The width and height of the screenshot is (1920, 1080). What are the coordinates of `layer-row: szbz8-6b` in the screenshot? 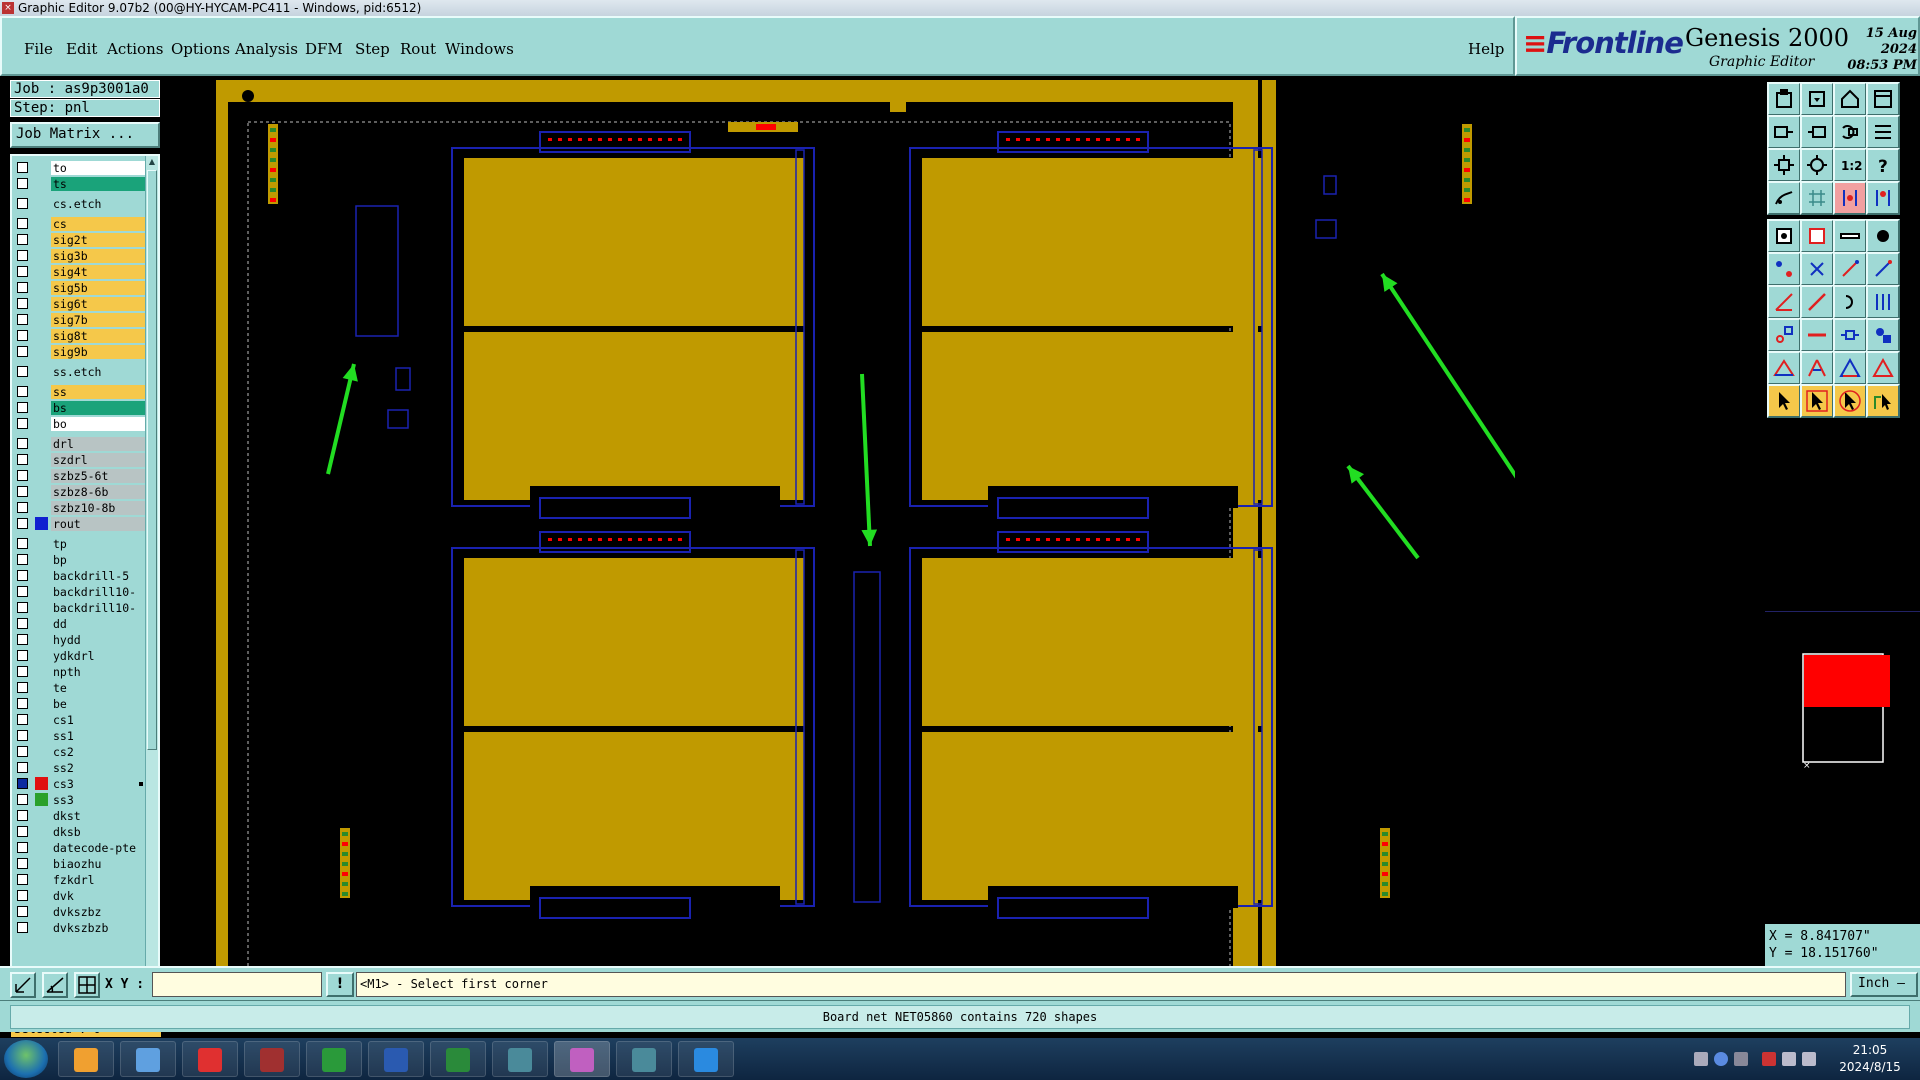 It's located at (80, 491).